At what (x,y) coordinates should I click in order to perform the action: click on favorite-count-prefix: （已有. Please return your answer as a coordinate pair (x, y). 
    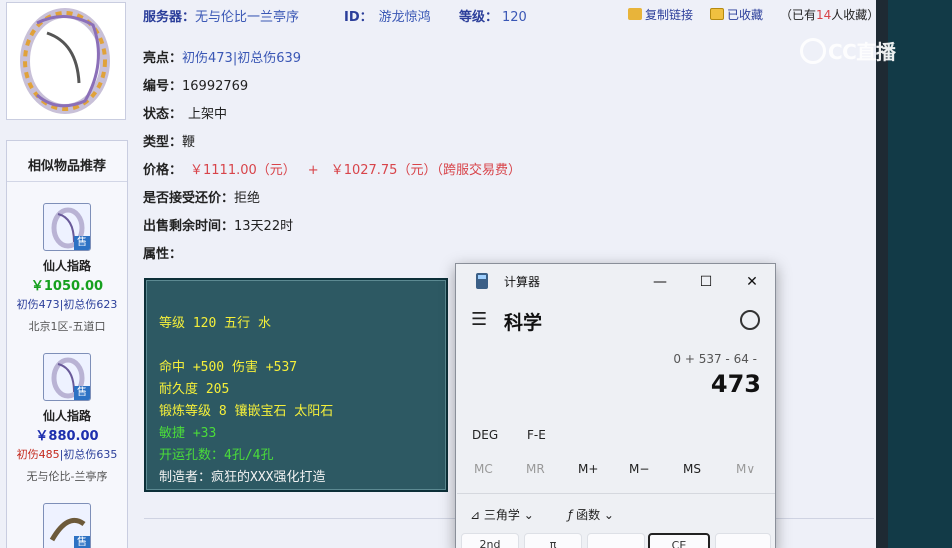
    Looking at the image, I should click on (798, 15).